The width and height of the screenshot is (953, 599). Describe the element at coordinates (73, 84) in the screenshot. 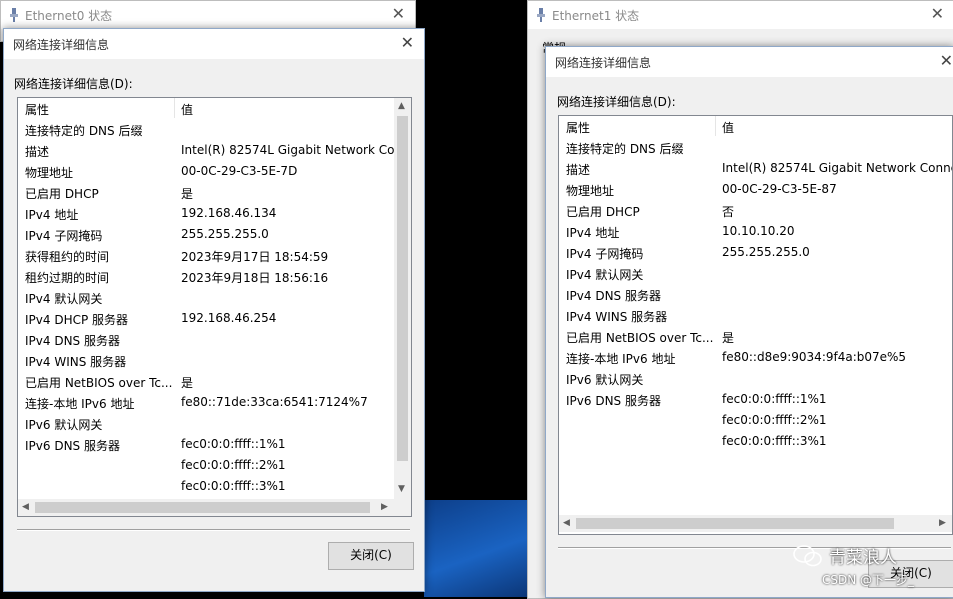

I see `details-label: 网络连接详细信息(D):` at that location.